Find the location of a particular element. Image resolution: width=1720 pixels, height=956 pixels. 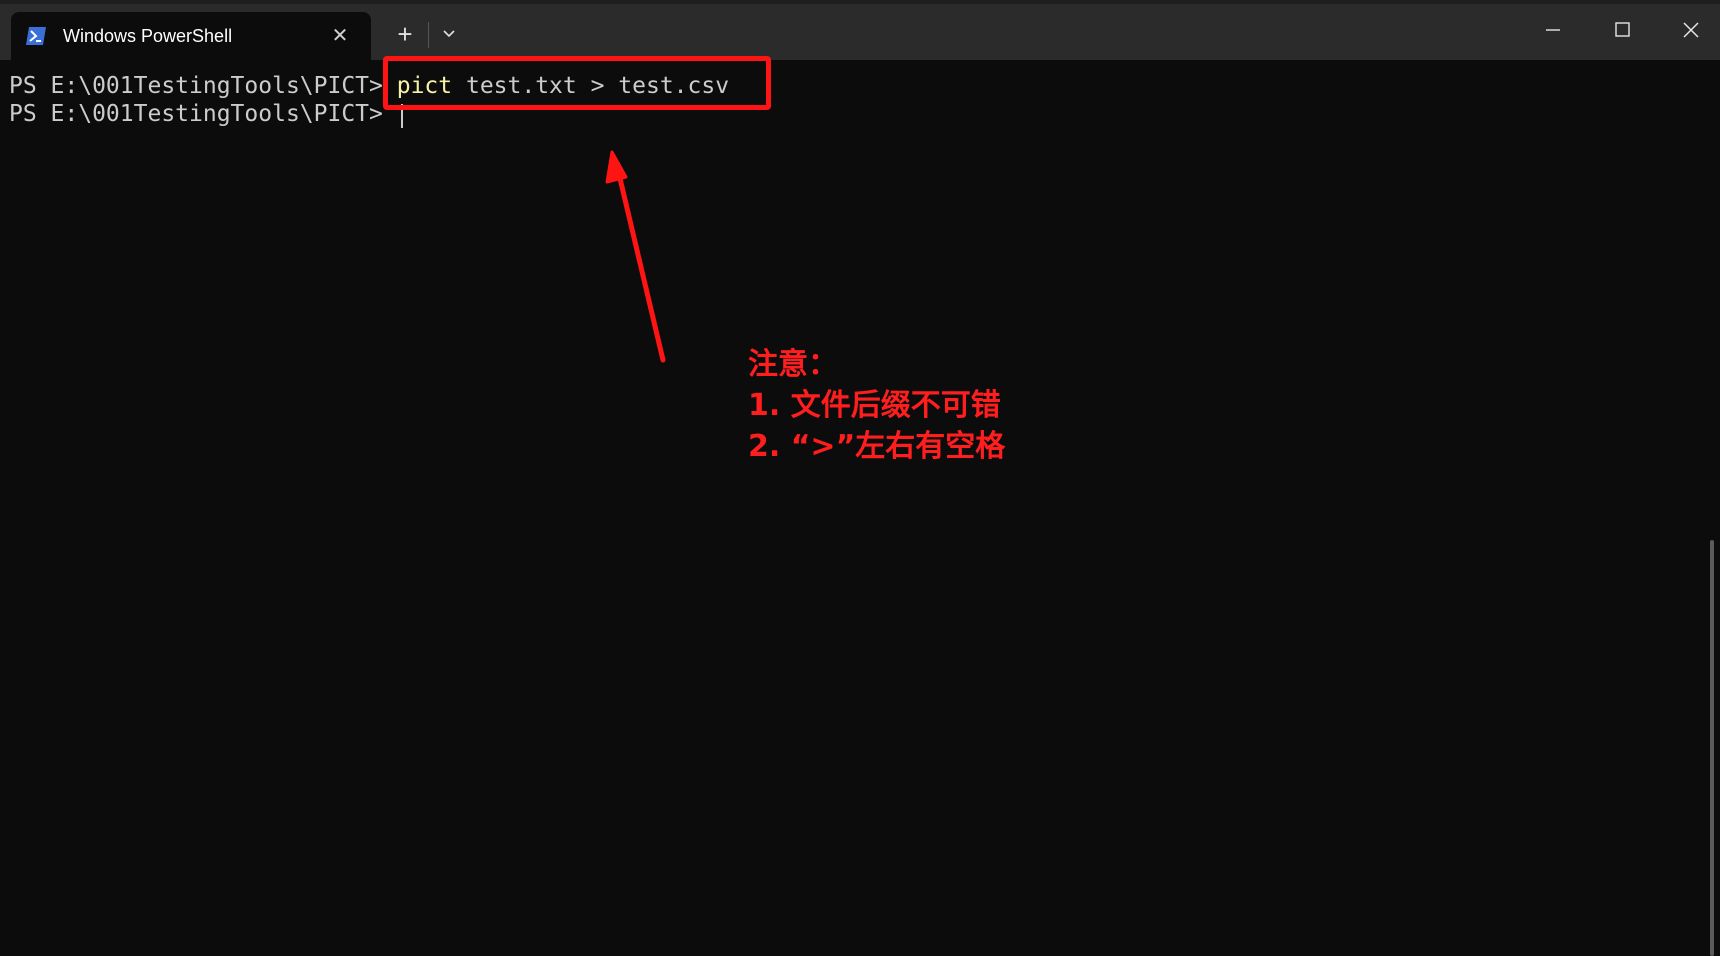

annotation-note: 注意： 1. 文件后缀不可错 2. “>”左右有空格 is located at coordinates (876, 405).